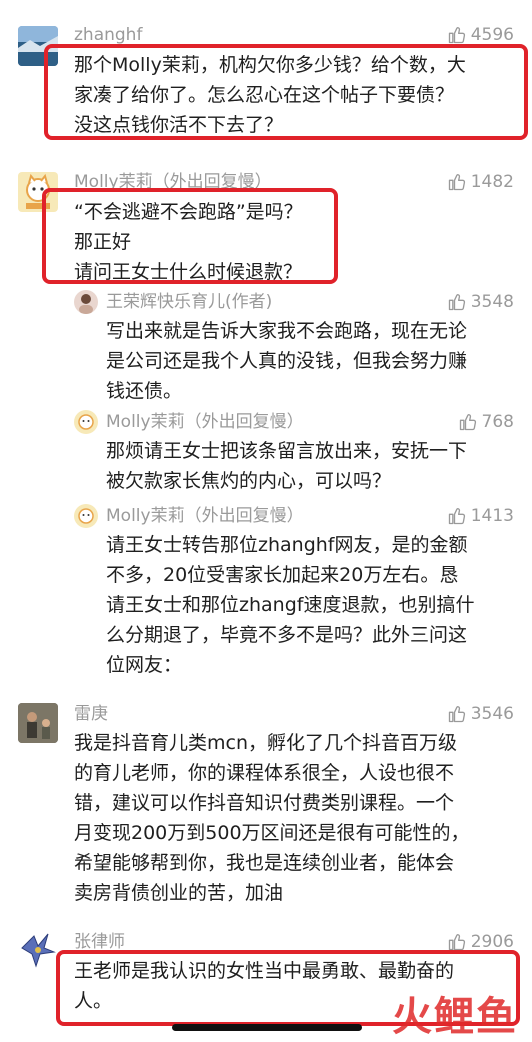 The width and height of the screenshot is (532, 1042). What do you see at coordinates (492, 302) in the screenshot?
I see `like-count: 3548` at bounding box center [492, 302].